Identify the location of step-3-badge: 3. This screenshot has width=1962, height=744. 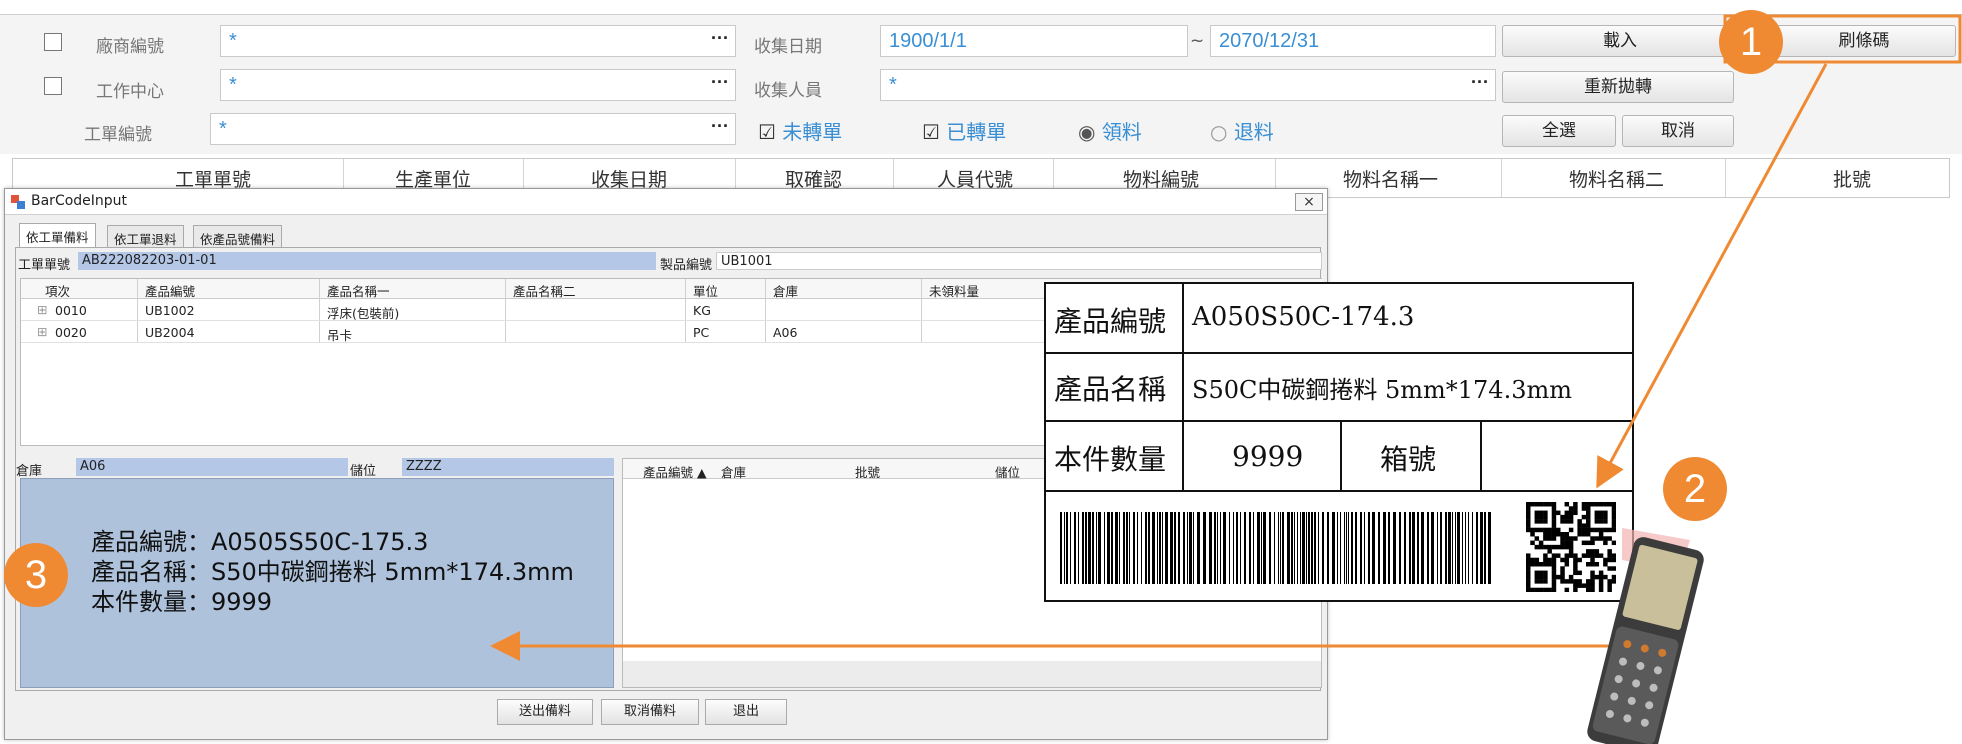
(36, 575).